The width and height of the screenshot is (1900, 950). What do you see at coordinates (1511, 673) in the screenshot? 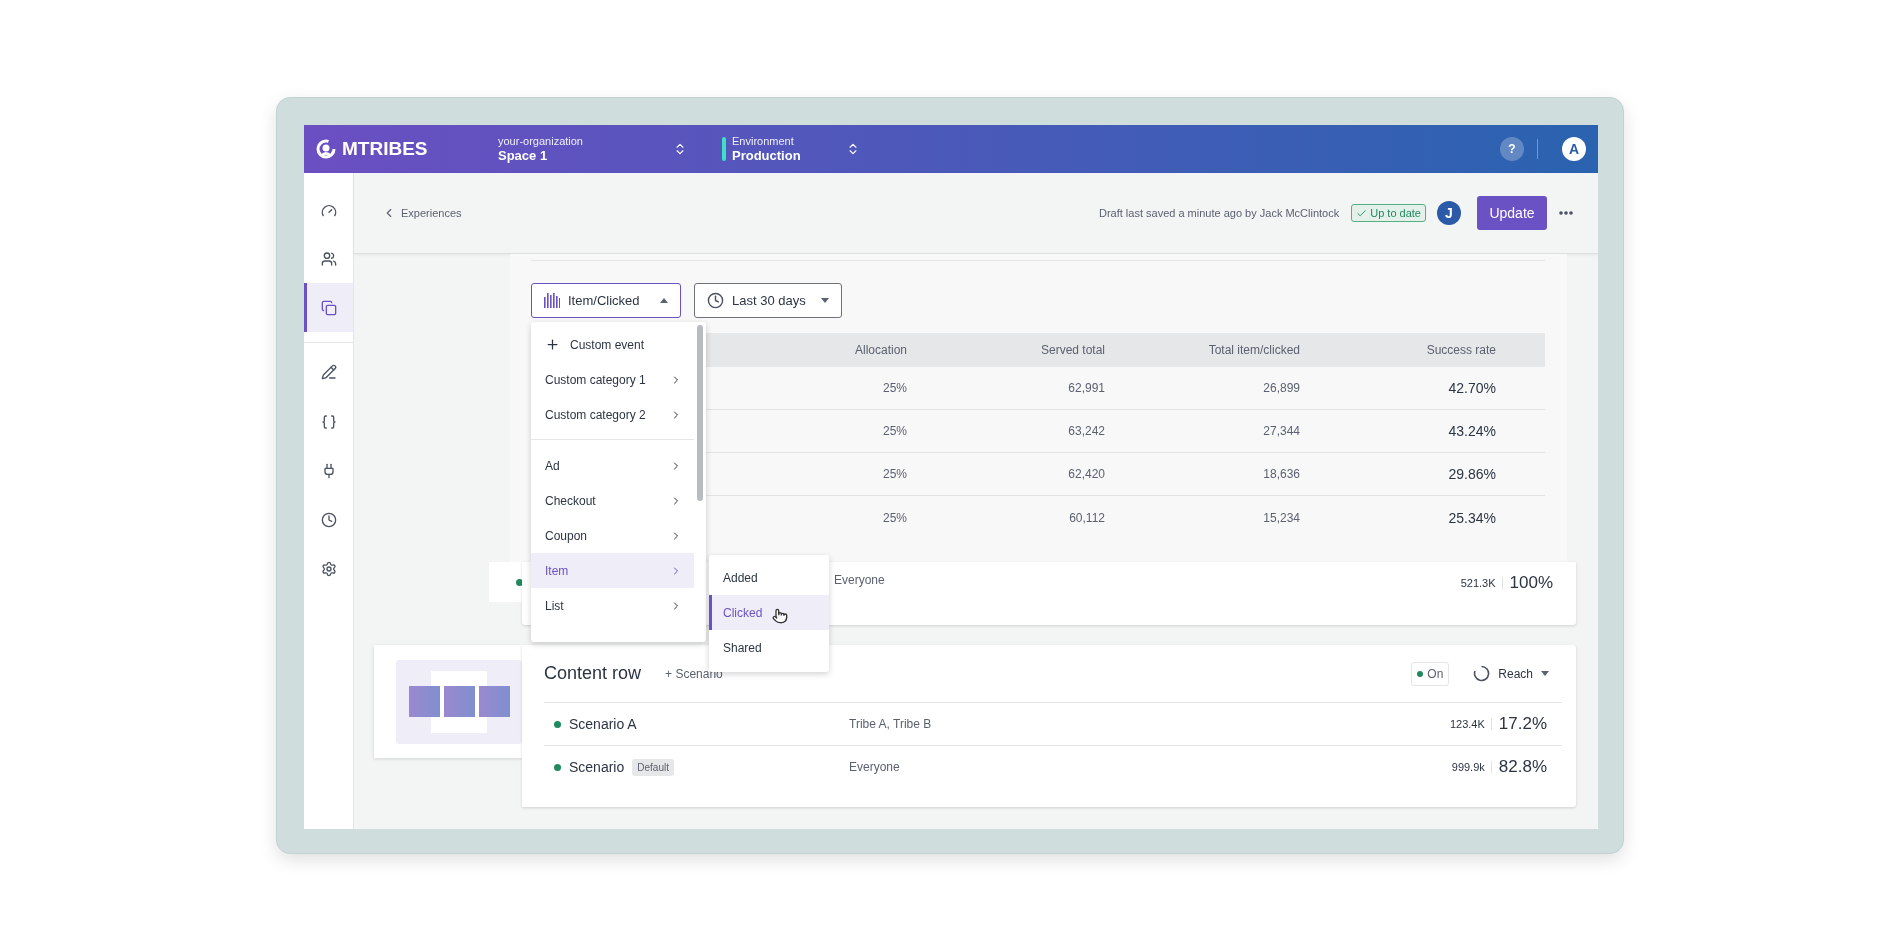
I see `metric-dropdown: Reach` at bounding box center [1511, 673].